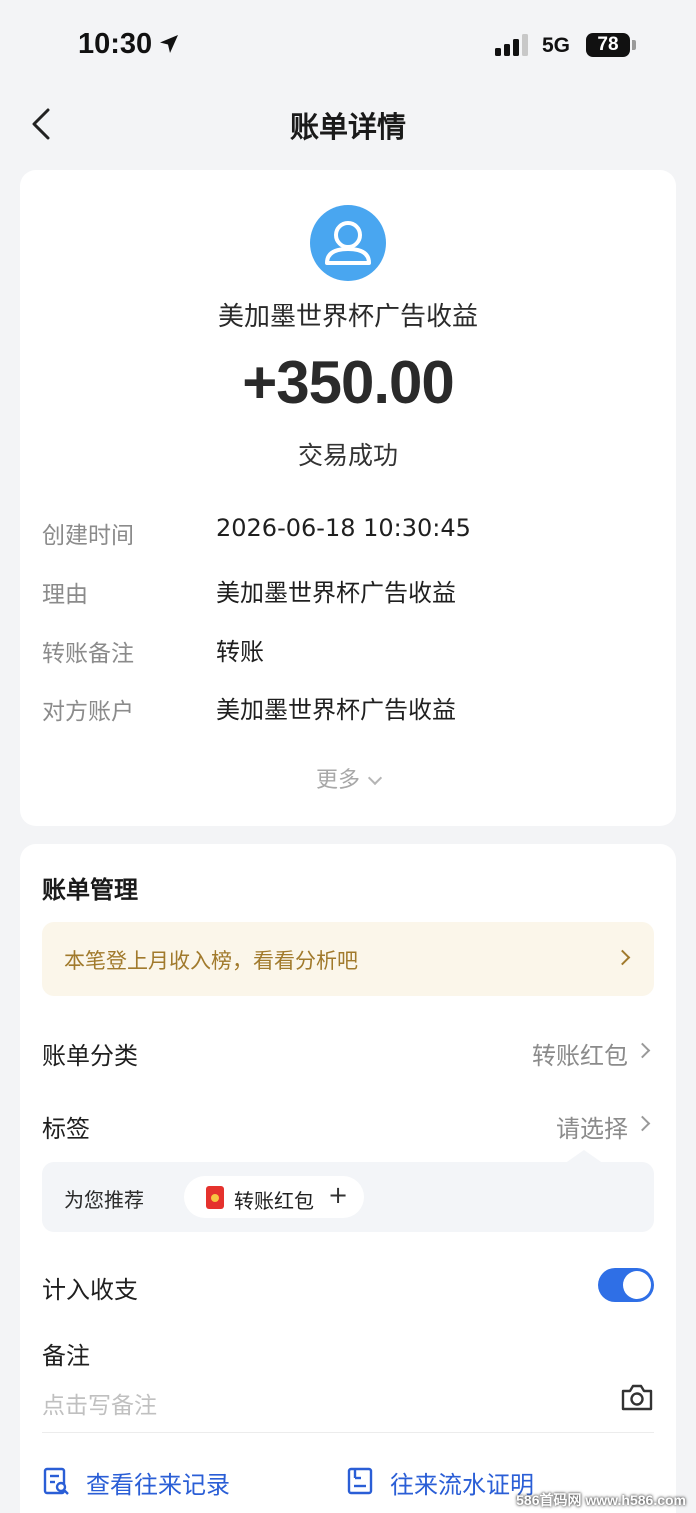 The height and width of the screenshot is (1513, 696). I want to click on merchant-name: 美加墨世界杯广告收益, so click(347, 317).